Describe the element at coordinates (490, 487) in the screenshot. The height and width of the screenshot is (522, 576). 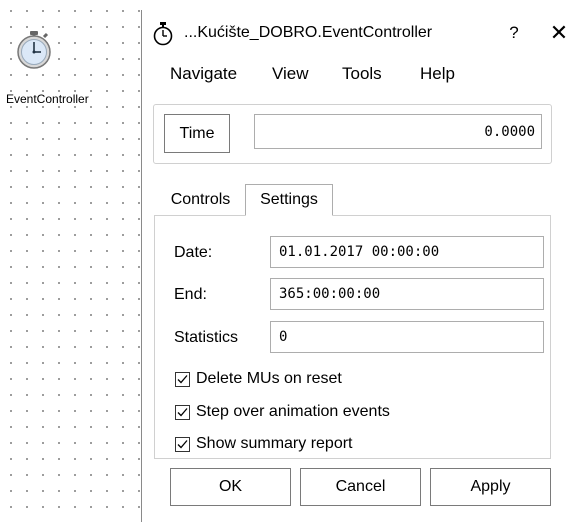
I see `apply-button: Apply` at that location.